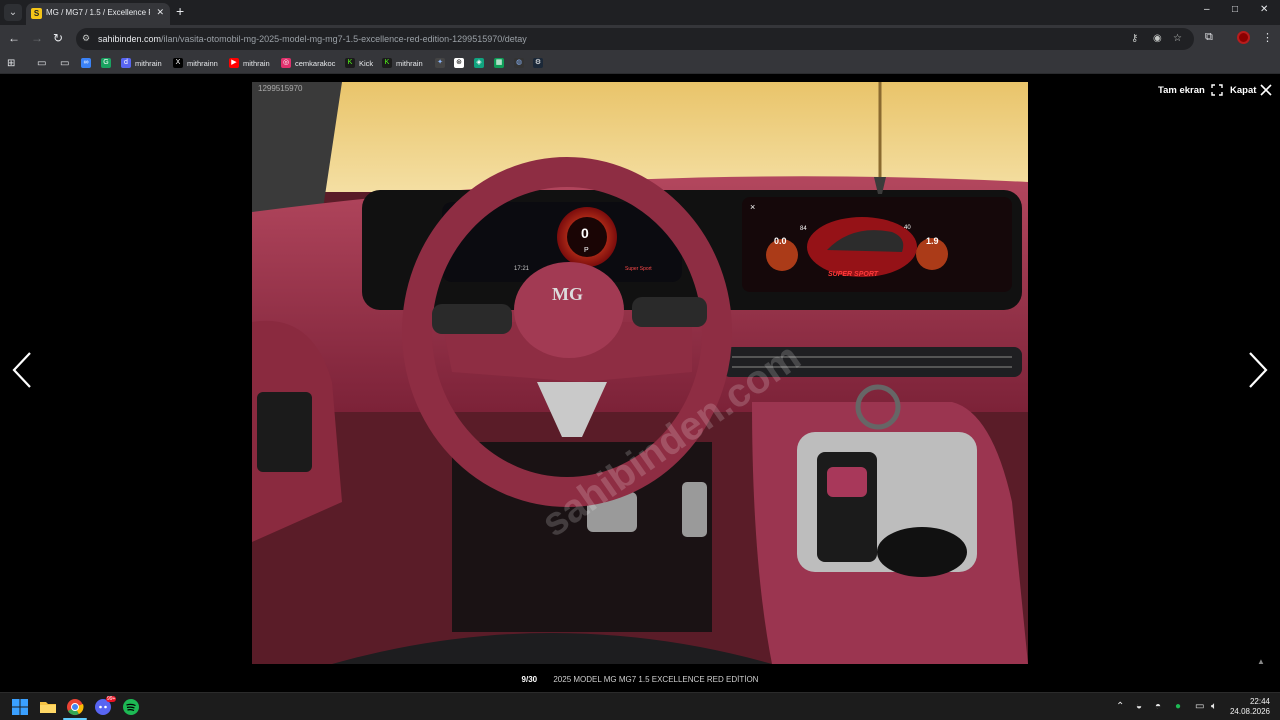  Describe the element at coordinates (36, 13) in the screenshot. I see `tab-favicon-icon: S` at that location.